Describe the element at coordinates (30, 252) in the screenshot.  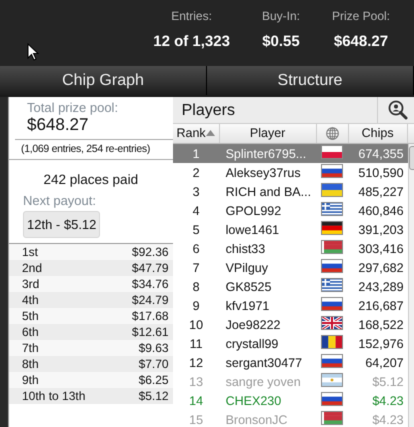
I see `payout-place: 1st` at that location.